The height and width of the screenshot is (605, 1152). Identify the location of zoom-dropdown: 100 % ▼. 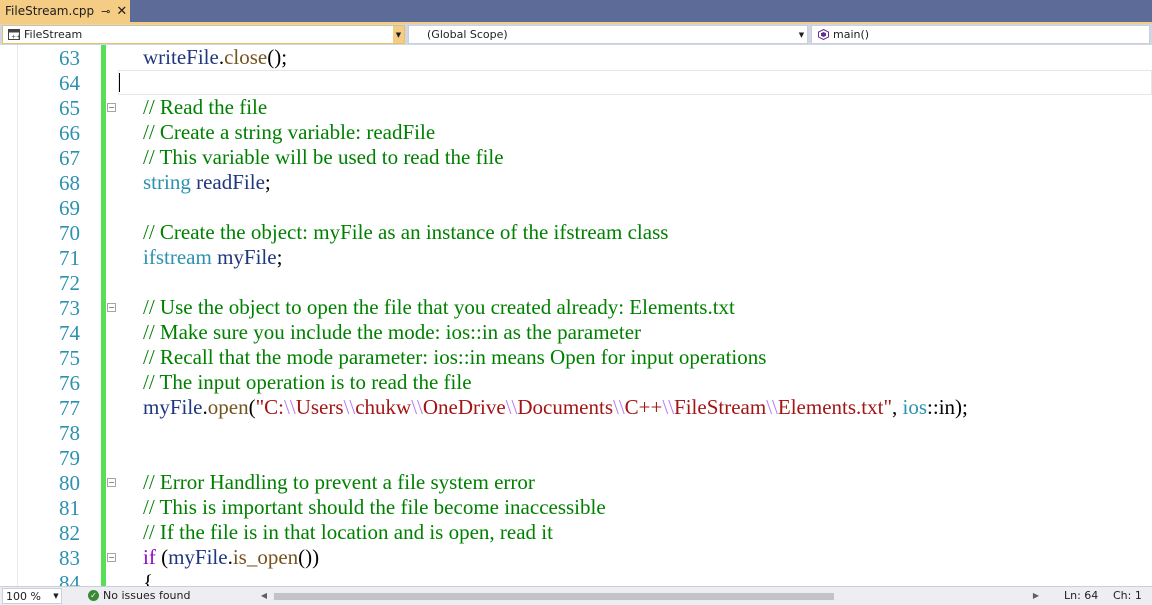
(32, 596).